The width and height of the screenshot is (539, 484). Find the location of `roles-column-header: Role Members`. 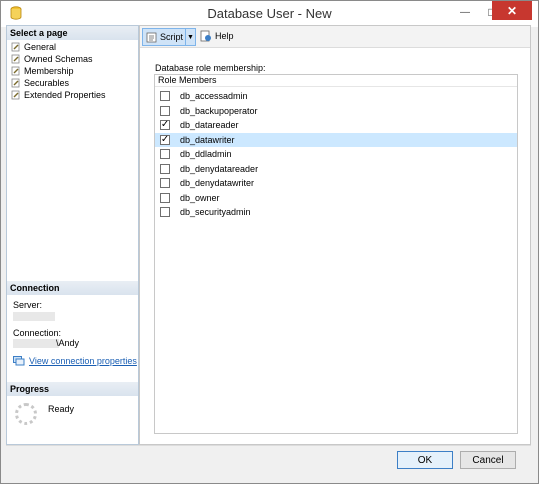

roles-column-header: Role Members is located at coordinates (336, 81).